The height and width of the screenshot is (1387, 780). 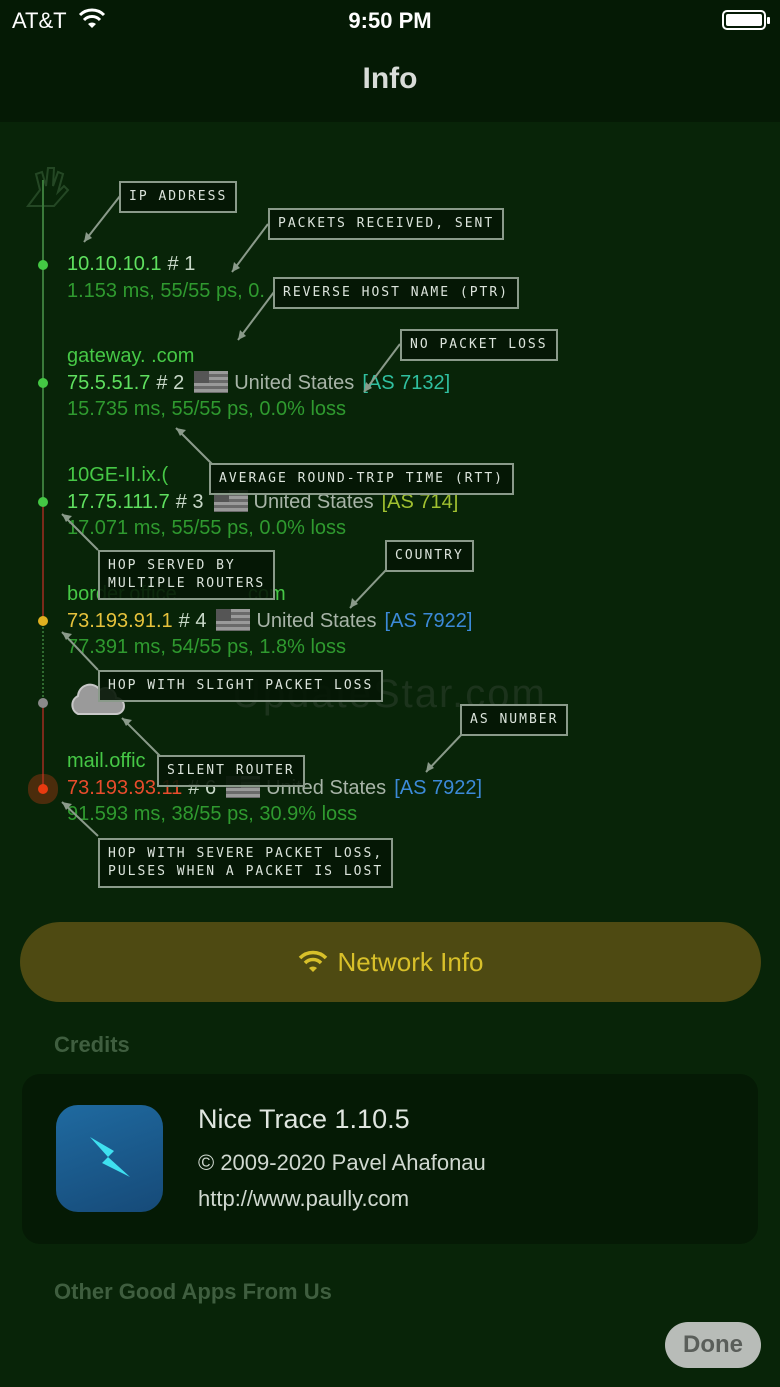 I want to click on status-bar: AT&T 9:50 PM, so click(x=390, y=20).